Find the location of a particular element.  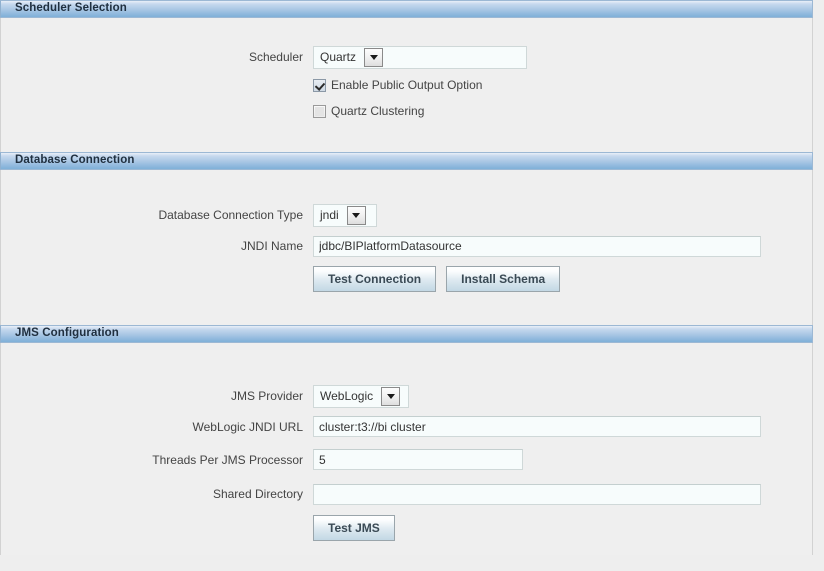

control-enable-public-output: Enable Public Output Option is located at coordinates (397, 85).